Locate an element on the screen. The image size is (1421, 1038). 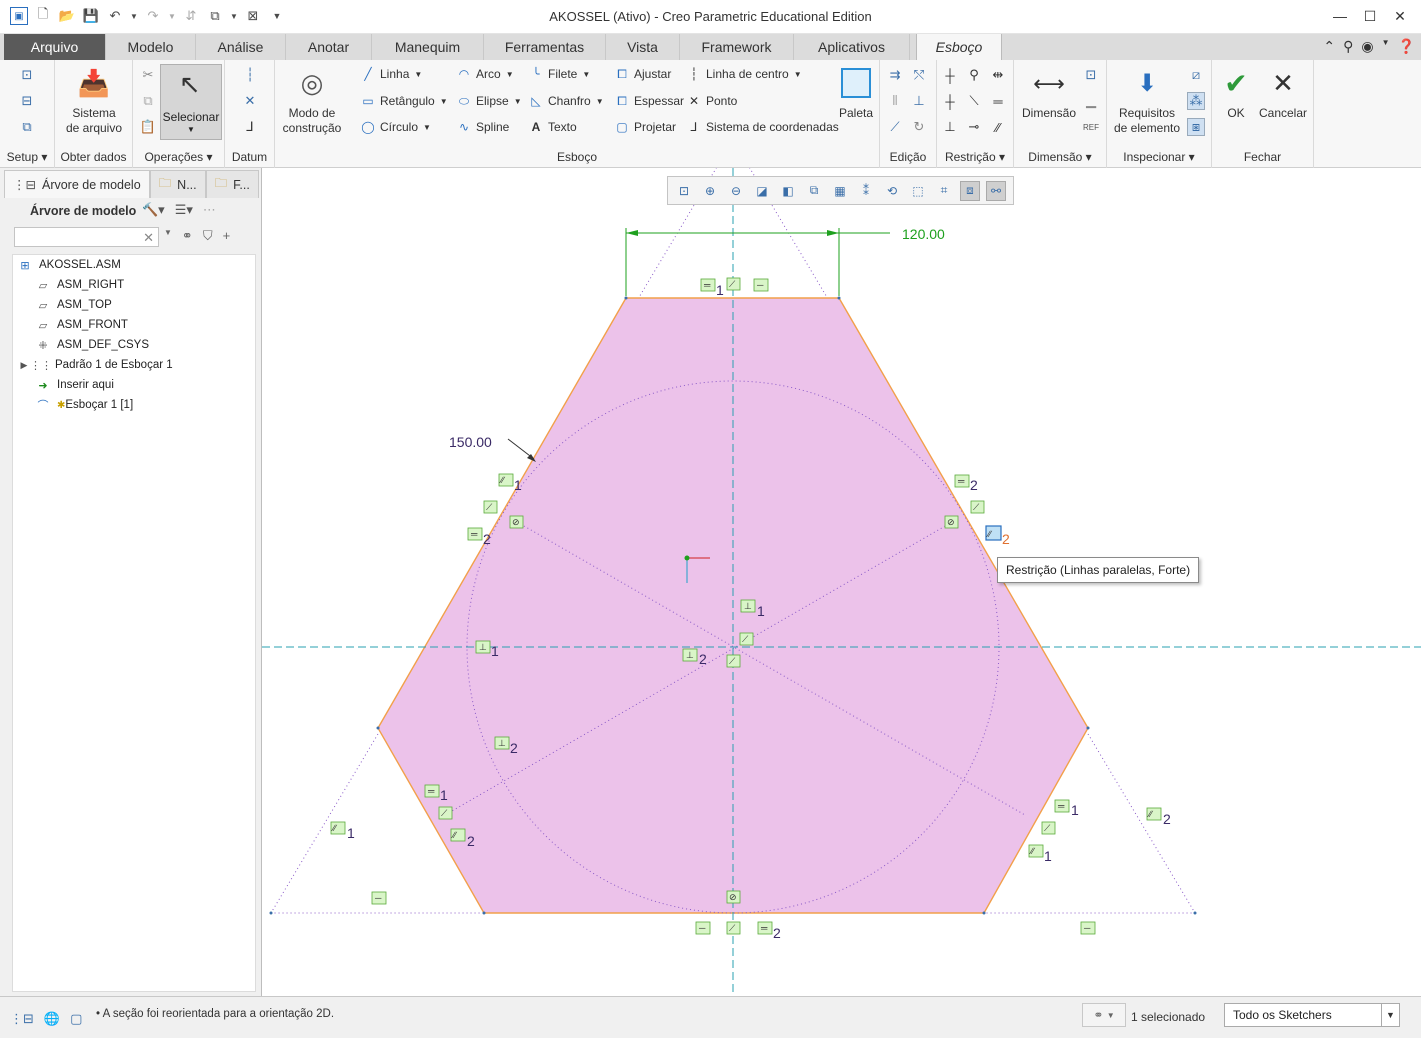
shade-closed-loops-icon: ⧆ is located at coordinates (1196, 127).